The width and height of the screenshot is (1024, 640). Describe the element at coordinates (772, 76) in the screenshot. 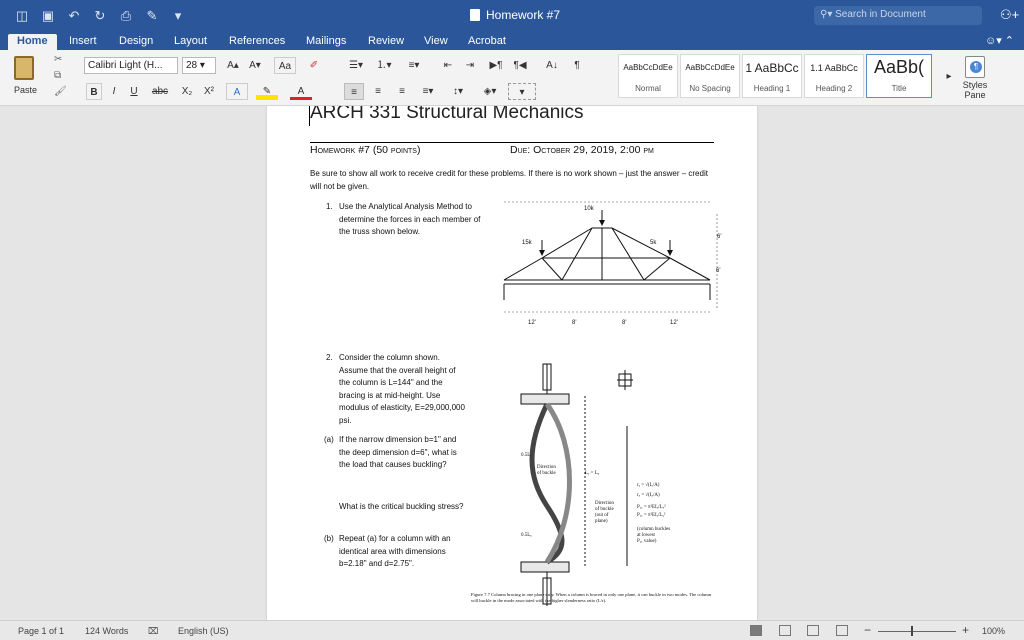

I see `style-heading-1: 1 AaBbCc Heading 1` at that location.